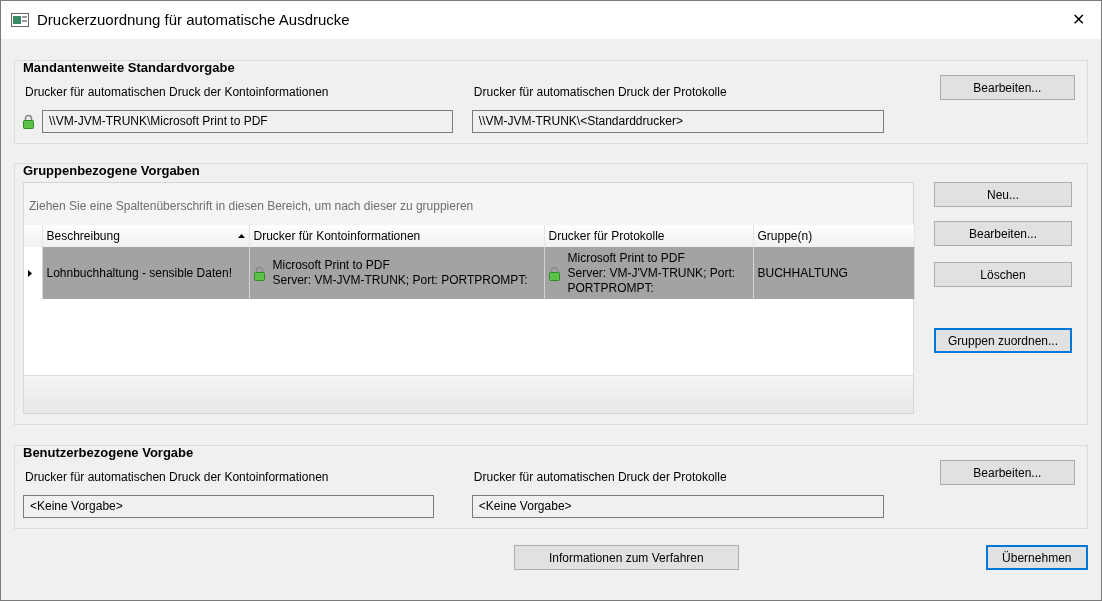 Image resolution: width=1102 pixels, height=601 pixels. What do you see at coordinates (802, 273) in the screenshot?
I see `table-cell: BUCHHALTUNG` at bounding box center [802, 273].